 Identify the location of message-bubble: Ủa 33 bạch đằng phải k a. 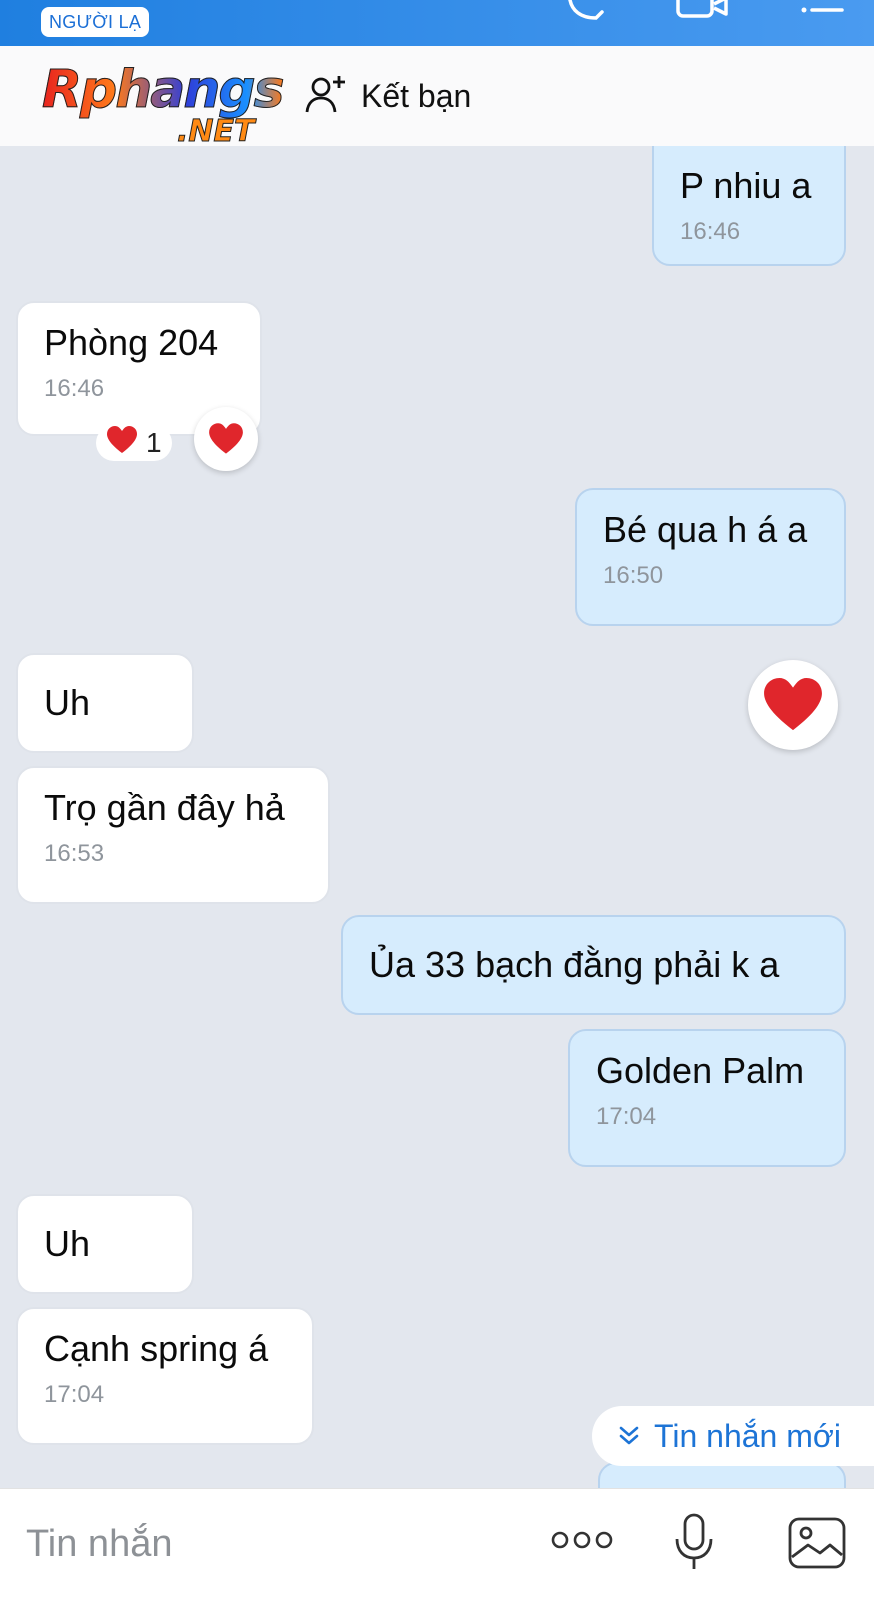
(593, 965).